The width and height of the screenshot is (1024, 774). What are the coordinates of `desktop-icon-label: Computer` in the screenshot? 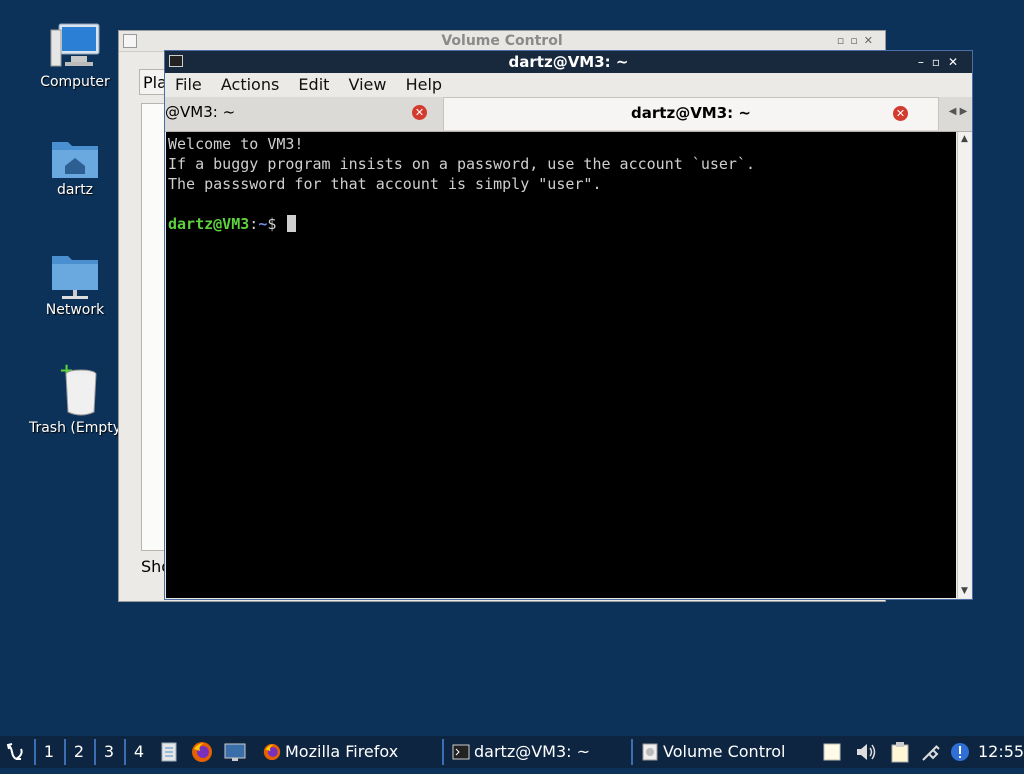 It's located at (75, 82).